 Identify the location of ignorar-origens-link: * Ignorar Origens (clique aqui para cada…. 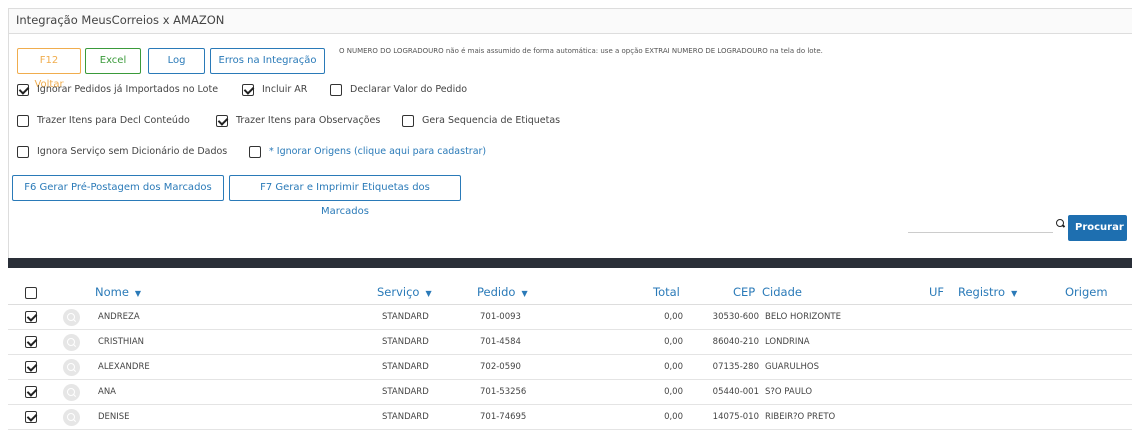
(377, 151).